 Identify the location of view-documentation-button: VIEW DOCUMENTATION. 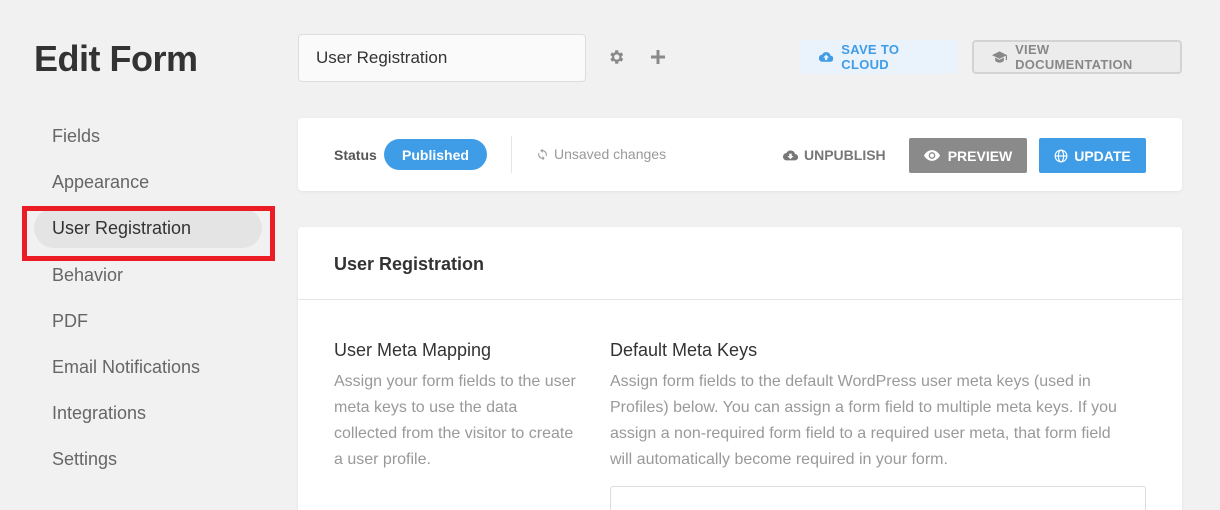
(1077, 57).